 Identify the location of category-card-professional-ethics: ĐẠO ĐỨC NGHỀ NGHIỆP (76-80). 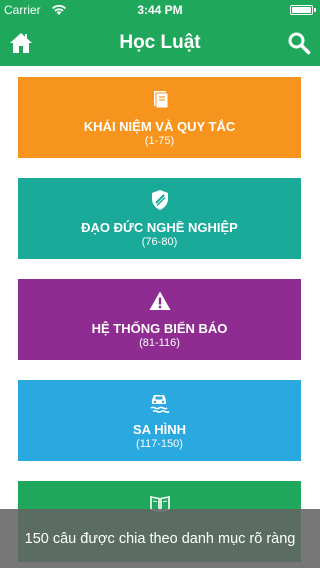
(159, 218).